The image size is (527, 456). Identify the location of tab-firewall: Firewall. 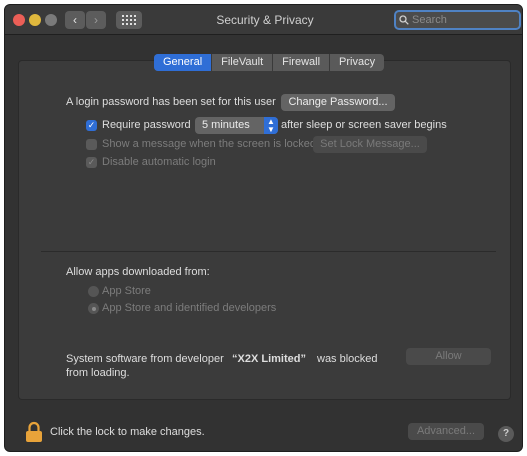
(302, 62).